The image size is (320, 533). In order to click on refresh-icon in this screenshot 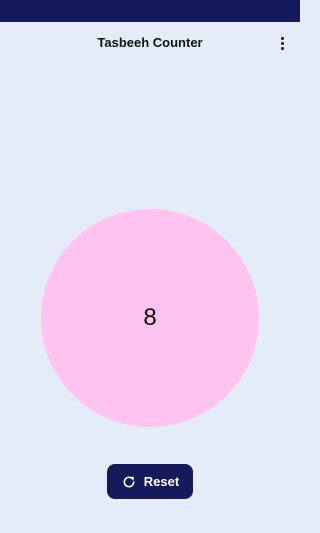, I will do `click(129, 481)`.